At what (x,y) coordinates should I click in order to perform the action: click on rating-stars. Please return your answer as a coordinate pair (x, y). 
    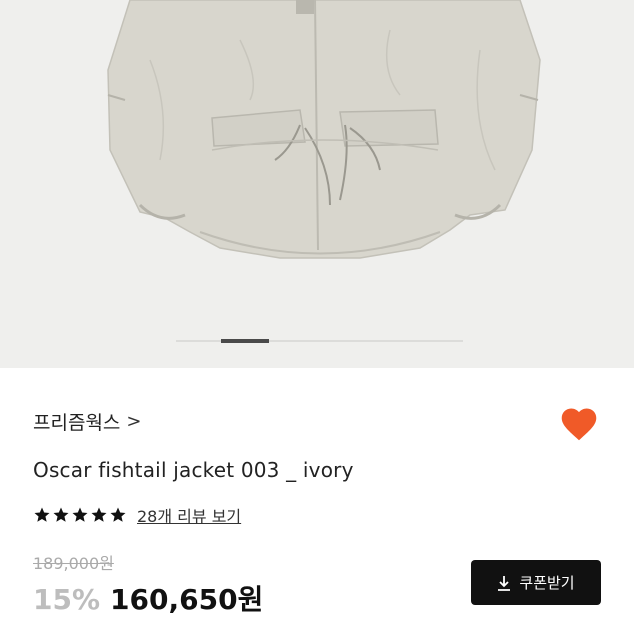
    Looking at the image, I should click on (80, 515).